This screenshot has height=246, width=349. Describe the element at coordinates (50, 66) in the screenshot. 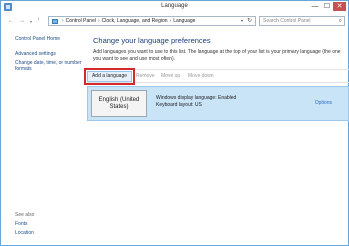

I see `change-date-time-formats-link: Change date, time, or number formats` at that location.